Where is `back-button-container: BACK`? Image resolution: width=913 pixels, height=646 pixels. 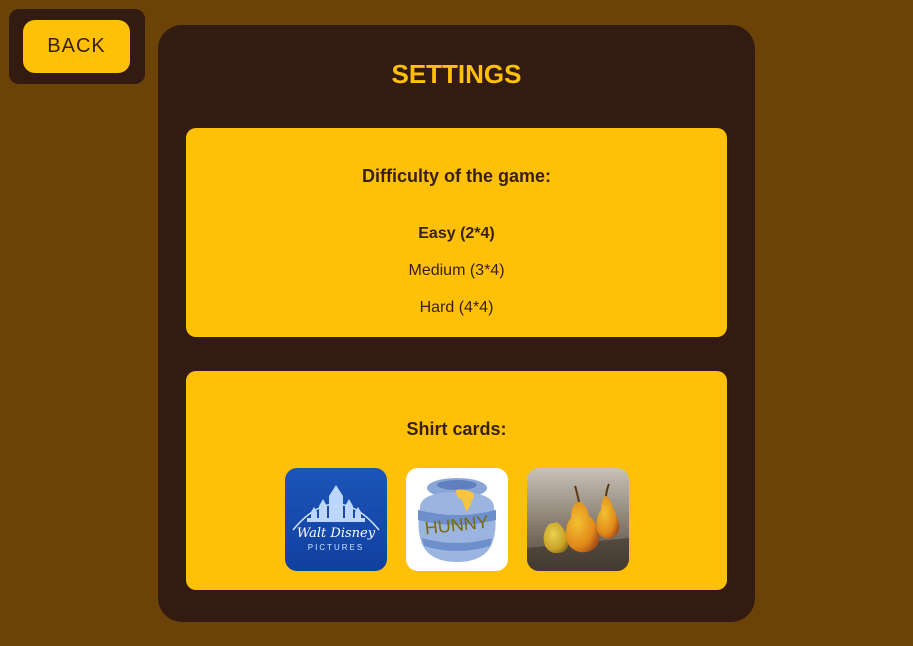 back-button-container: BACK is located at coordinates (77, 46).